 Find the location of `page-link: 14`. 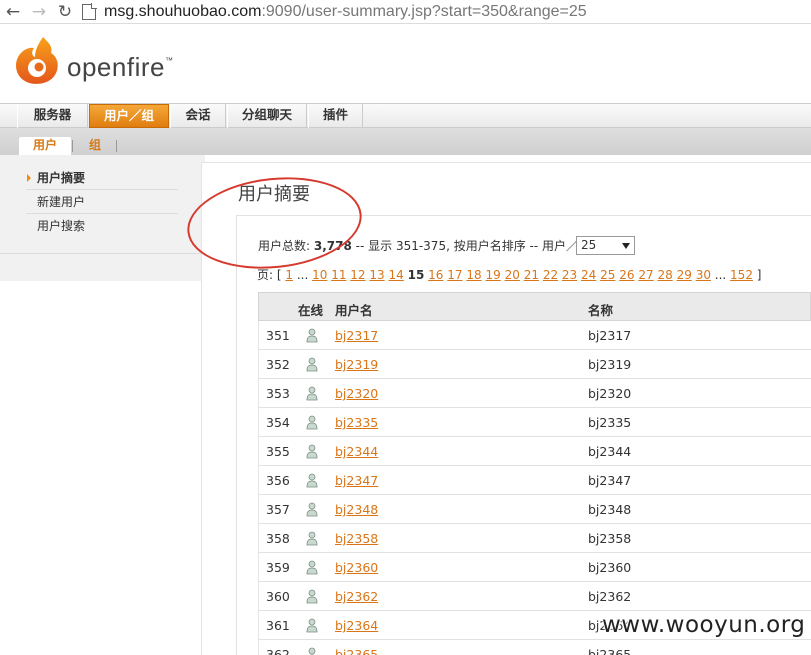

page-link: 14 is located at coordinates (396, 275).